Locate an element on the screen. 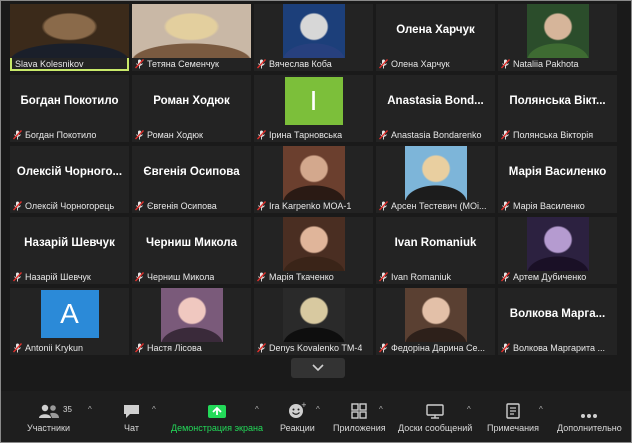 The height and width of the screenshot is (443, 632). participant-tile: Марія Ткаченко is located at coordinates (313, 250).